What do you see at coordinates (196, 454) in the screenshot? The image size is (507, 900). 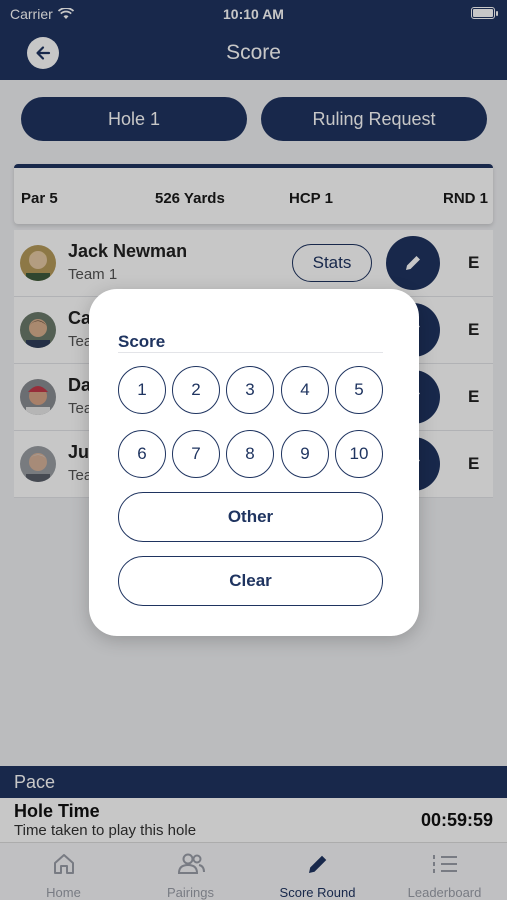 I see `score-option-7: 7` at bounding box center [196, 454].